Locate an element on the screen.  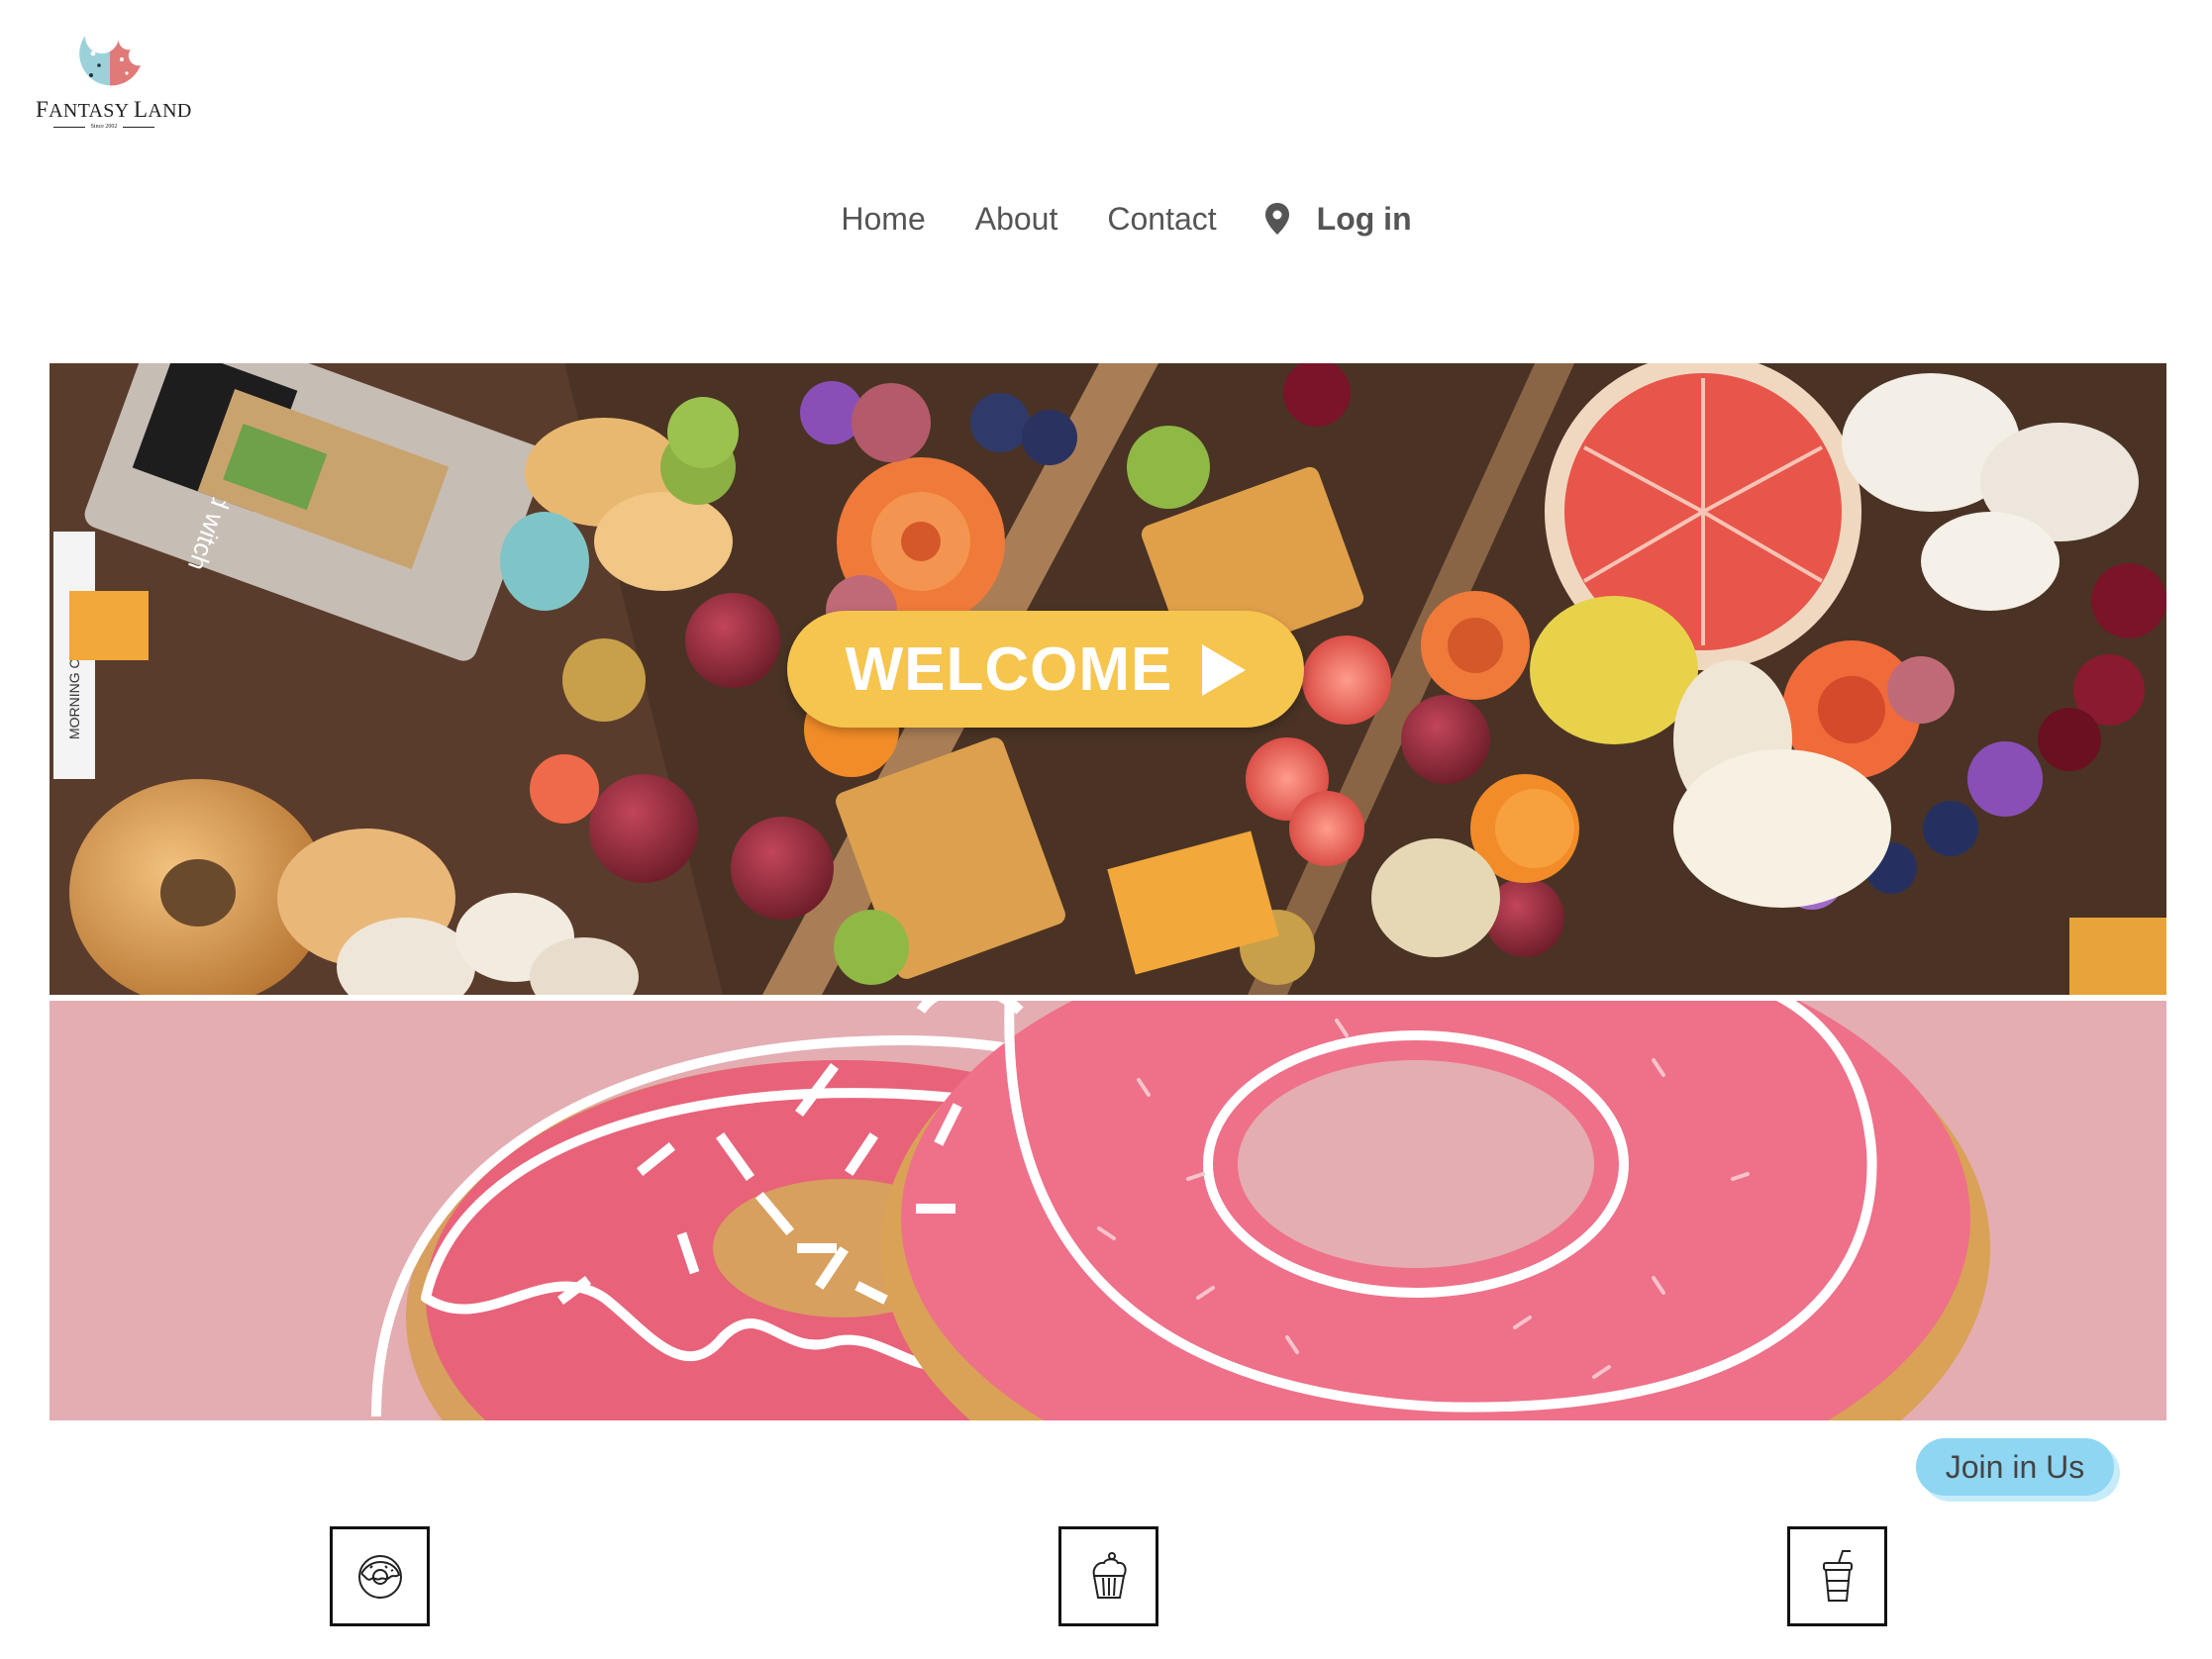
map-pin-icon is located at coordinates (1277, 219).